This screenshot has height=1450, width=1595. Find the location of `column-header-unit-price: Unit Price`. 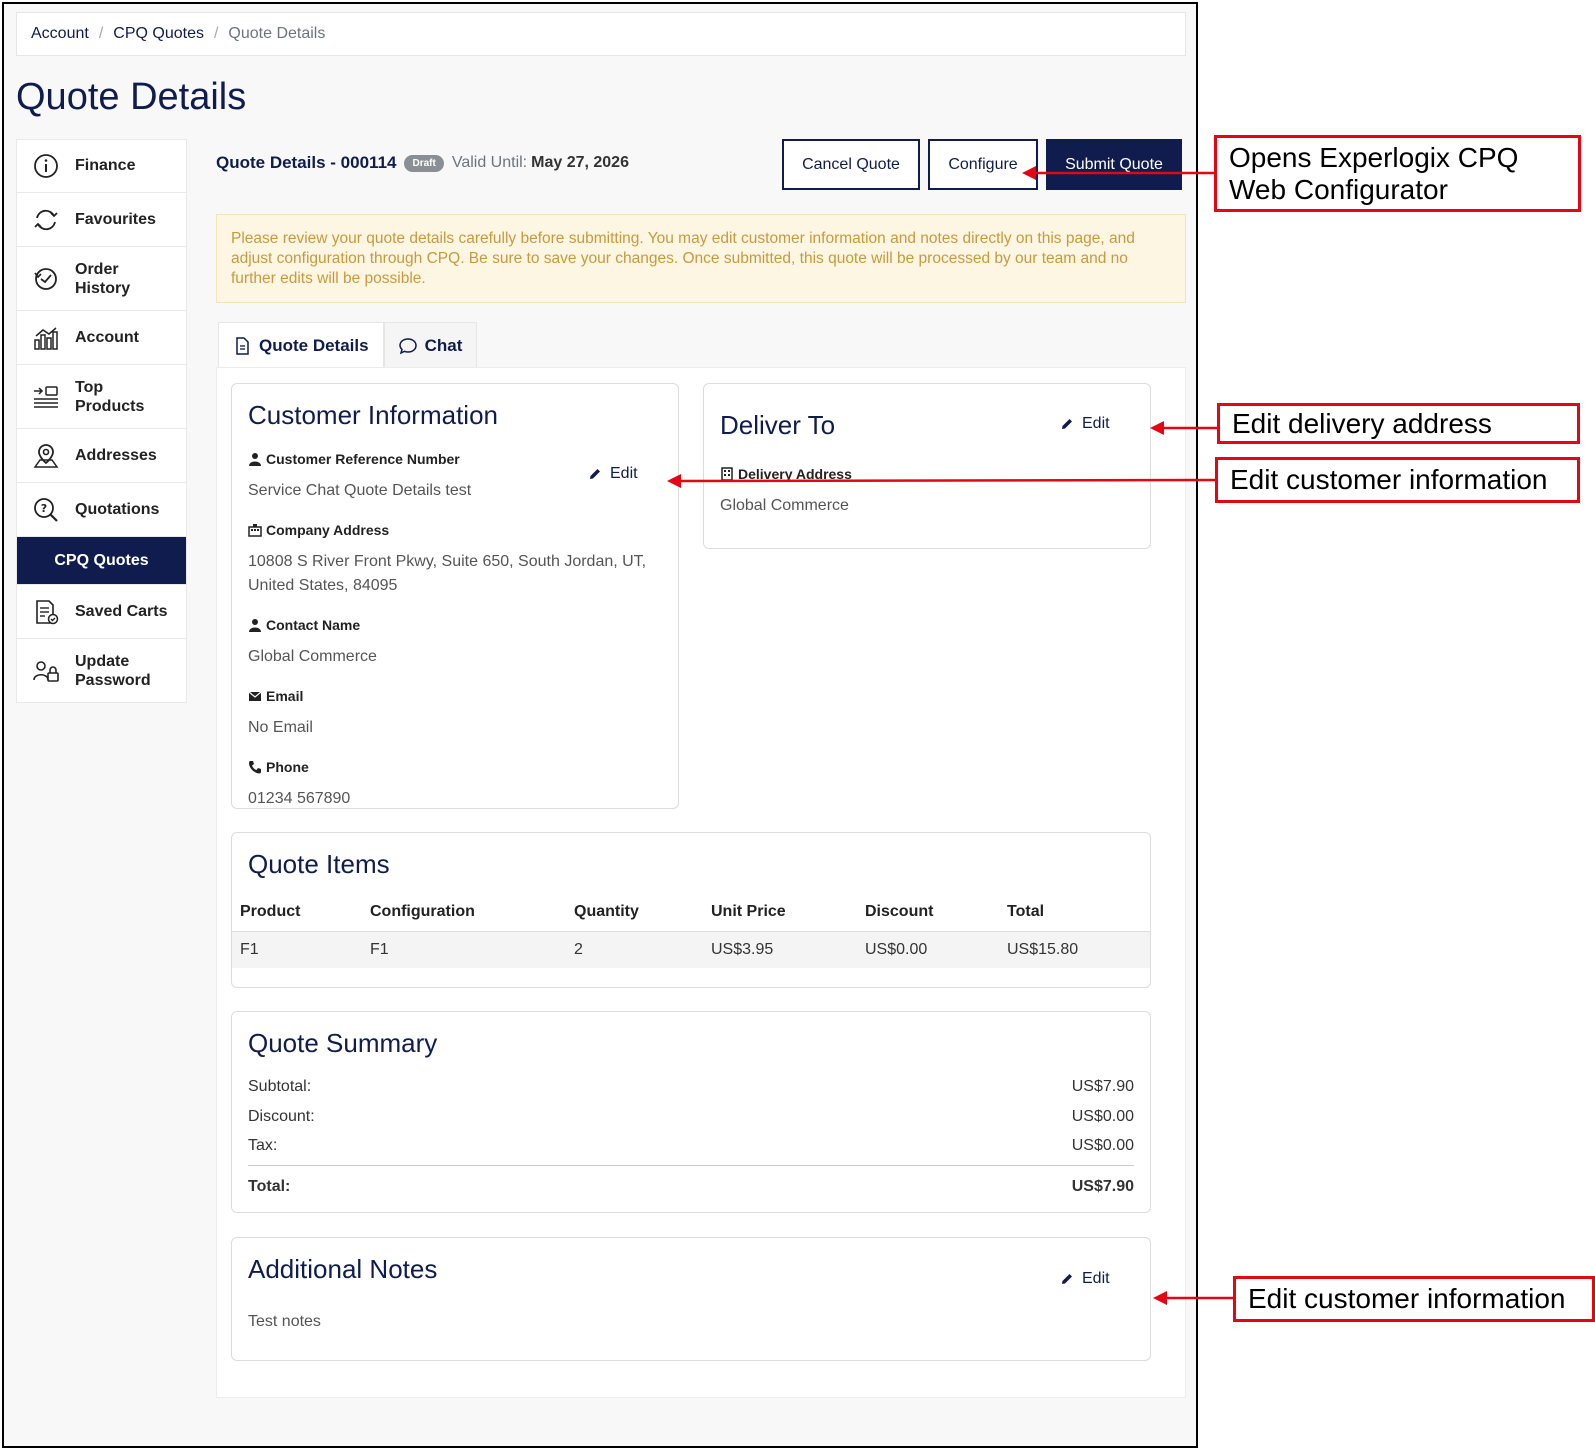

column-header-unit-price: Unit Price is located at coordinates (780, 912).